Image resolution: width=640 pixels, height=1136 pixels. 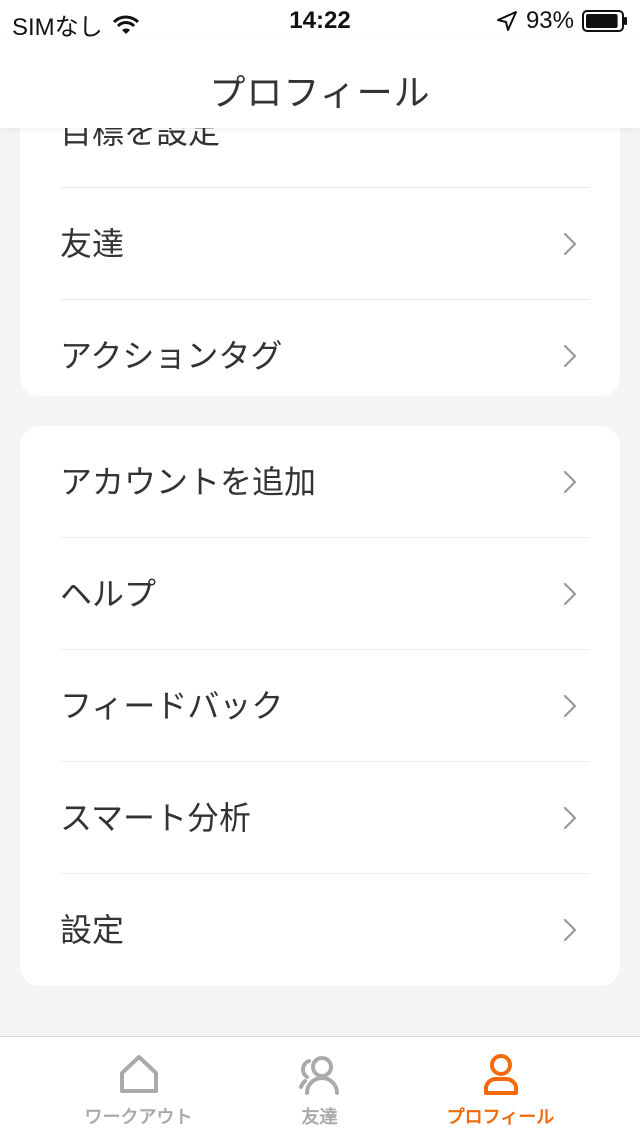 What do you see at coordinates (604, 21) in the screenshot?
I see `battery-icon` at bounding box center [604, 21].